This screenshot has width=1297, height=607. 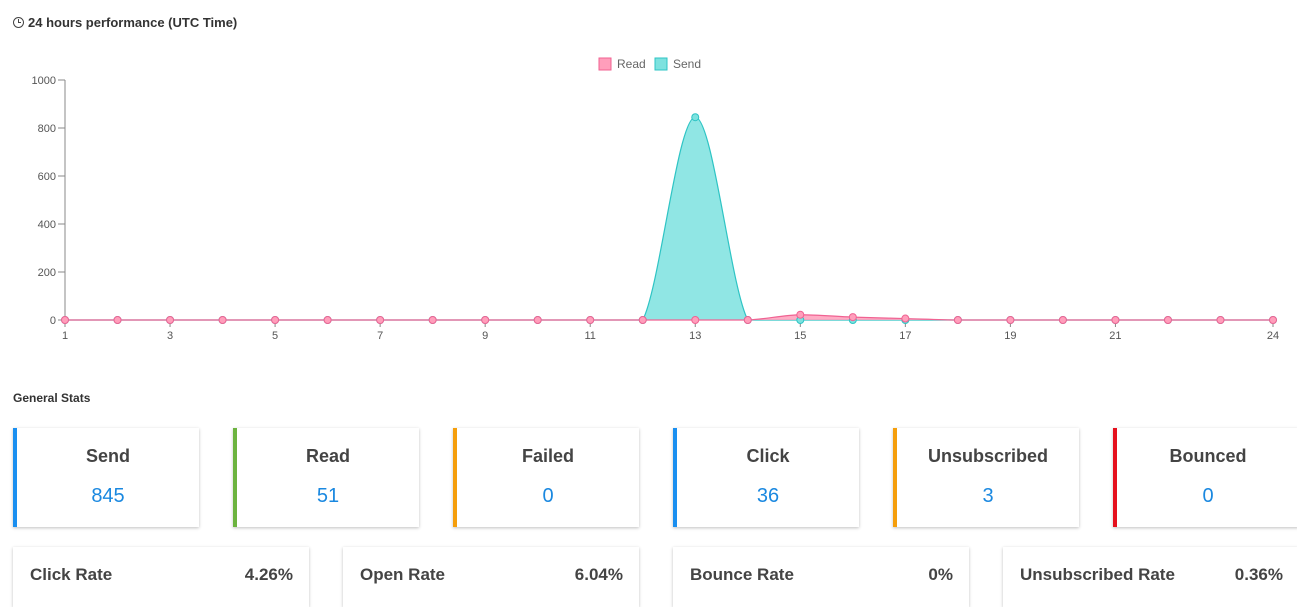 What do you see at coordinates (108, 496) in the screenshot?
I see `stat-card-value: 845` at bounding box center [108, 496].